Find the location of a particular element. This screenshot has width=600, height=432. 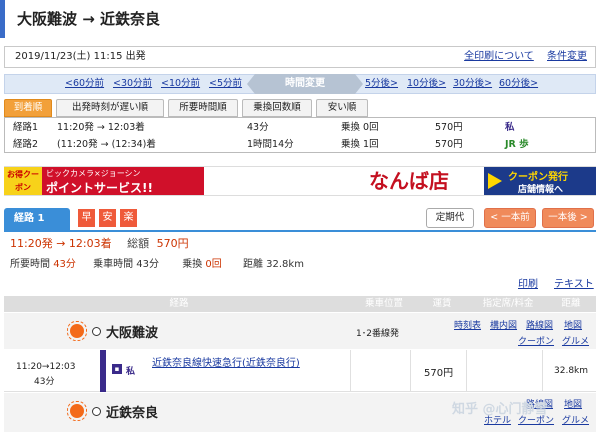

platform-info: 1･2番線発 is located at coordinates (377, 334).